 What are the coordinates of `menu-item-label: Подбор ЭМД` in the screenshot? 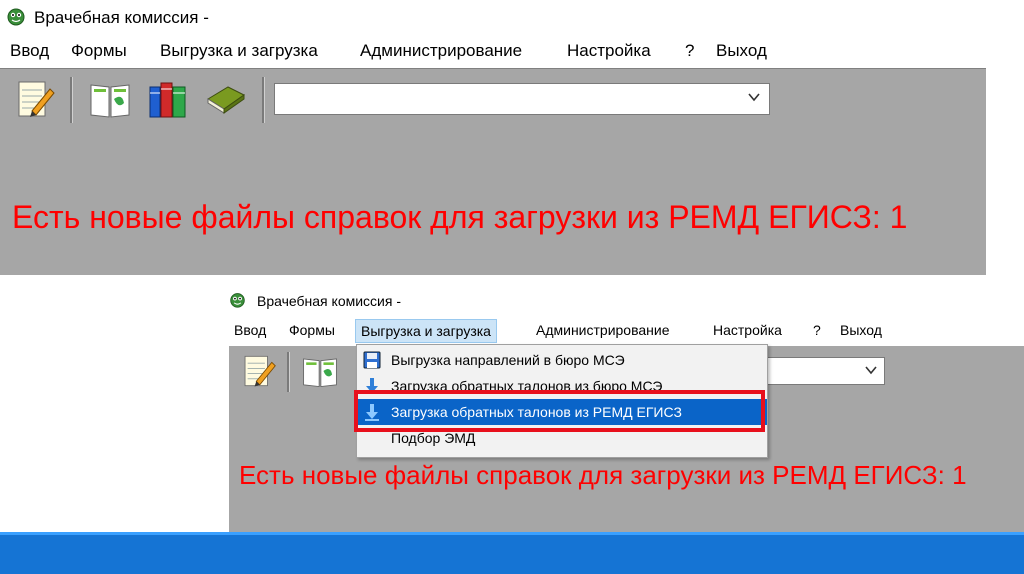 It's located at (433, 438).